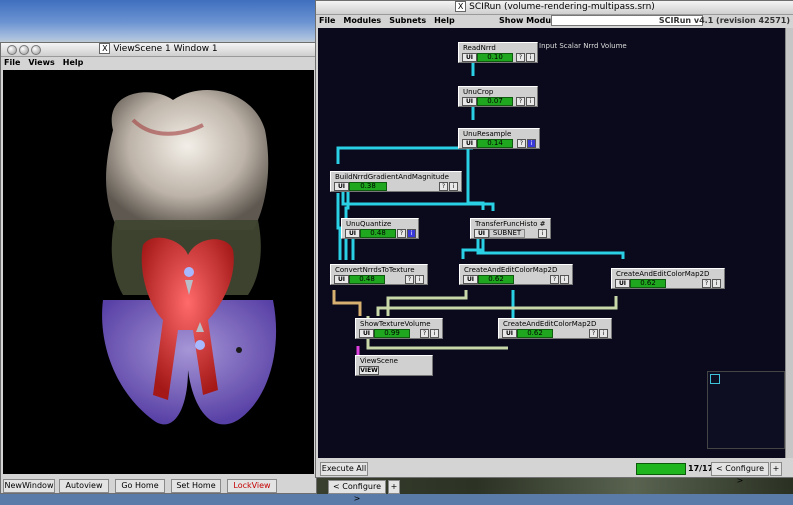  What do you see at coordinates (776, 469) in the screenshot?
I see `configure-add-button: +` at bounding box center [776, 469].